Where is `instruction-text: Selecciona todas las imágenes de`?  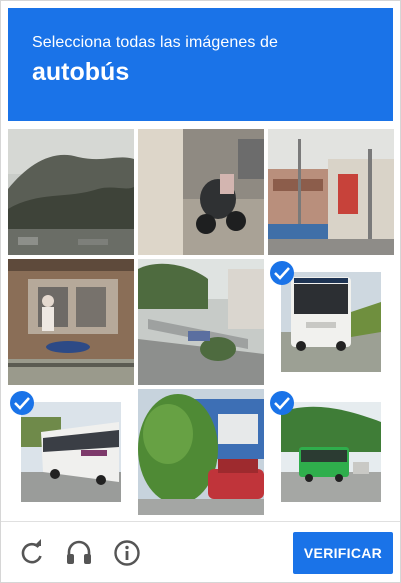
instruction-text: Selecciona todas las imágenes de is located at coordinates (155, 42).